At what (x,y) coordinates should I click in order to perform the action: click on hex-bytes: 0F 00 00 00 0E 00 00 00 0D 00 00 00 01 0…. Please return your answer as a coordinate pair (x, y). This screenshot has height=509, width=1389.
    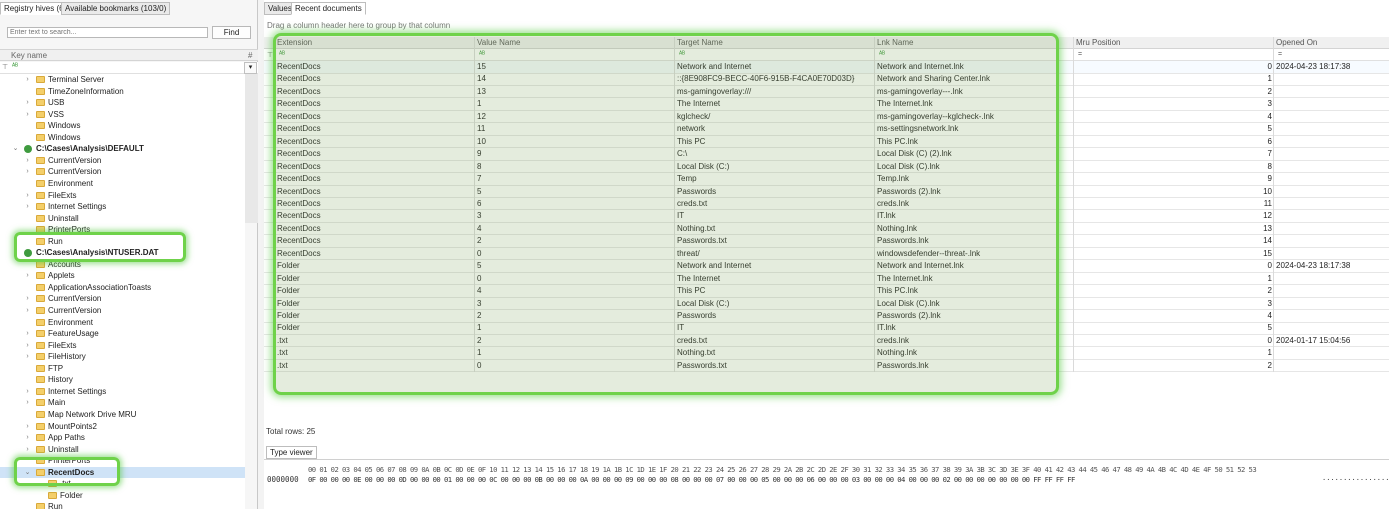
    Looking at the image, I should click on (691, 479).